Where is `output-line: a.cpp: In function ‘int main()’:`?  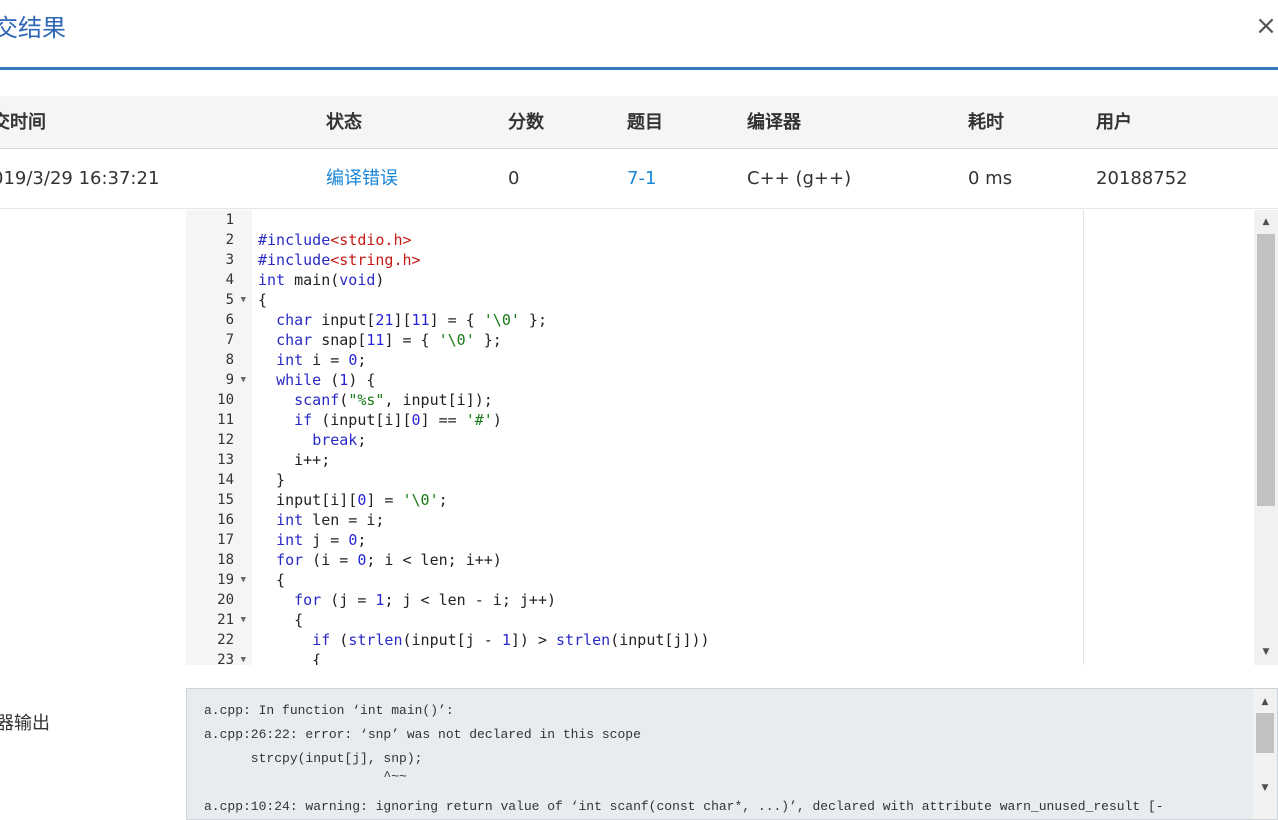 output-line: a.cpp: In function ‘int main()’: is located at coordinates (329, 710).